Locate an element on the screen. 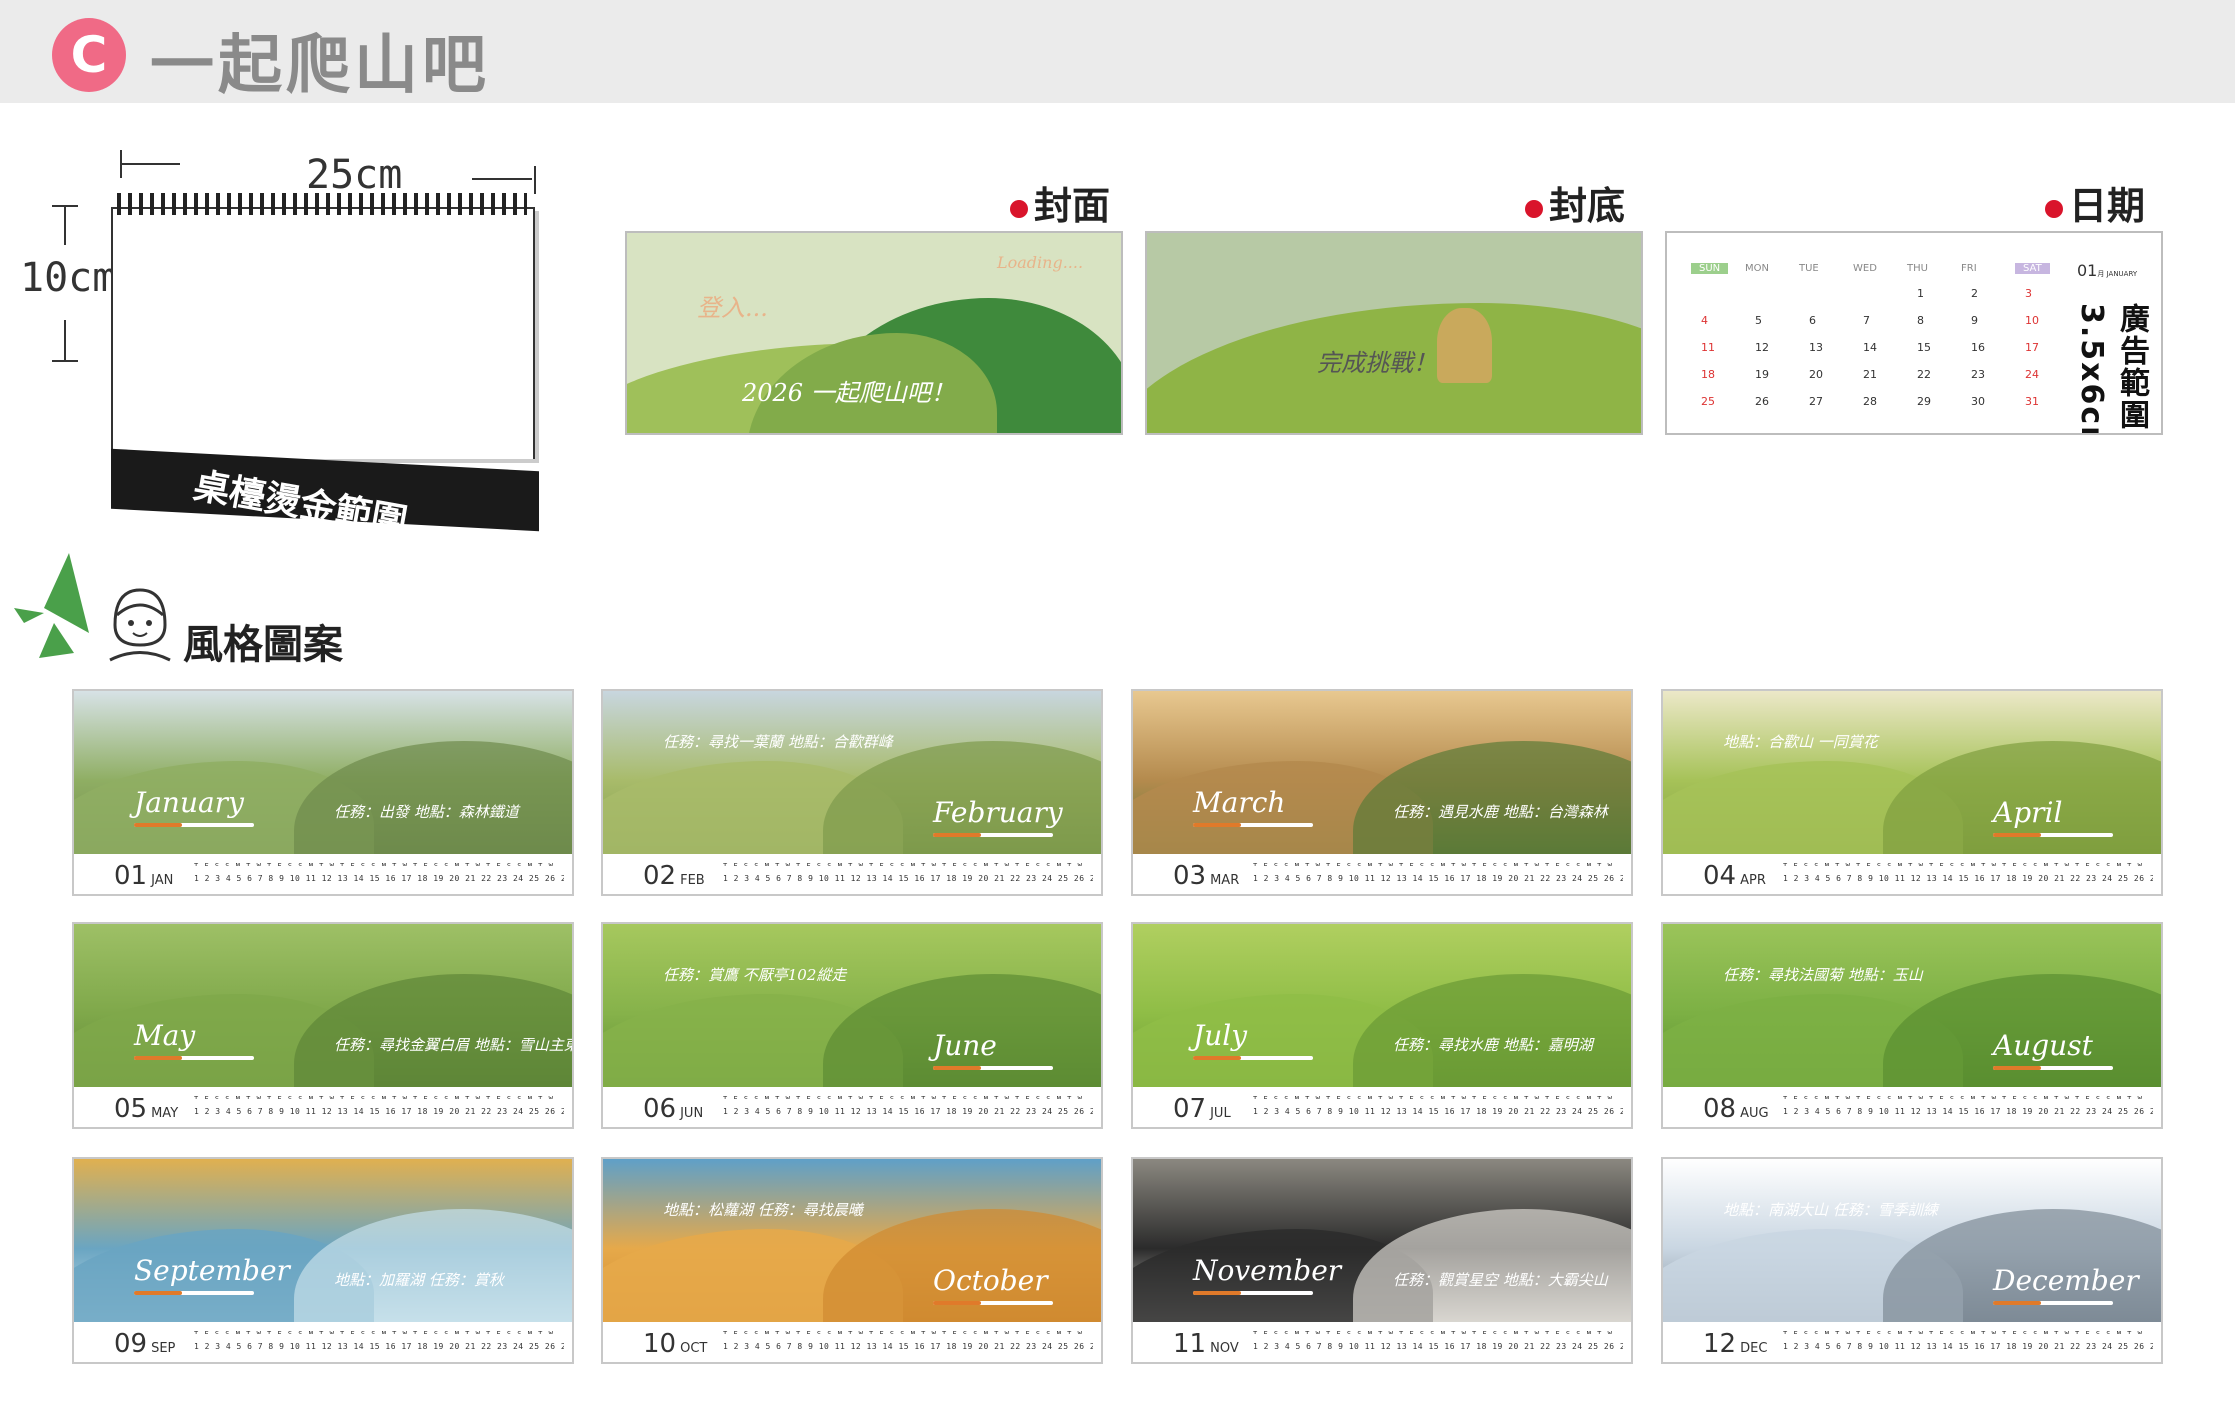 Image resolution: width=2235 pixels, height=1425 pixels. mission-note: 地點：松蘿湖 任務：尋找晨曦 is located at coordinates (763, 1210).